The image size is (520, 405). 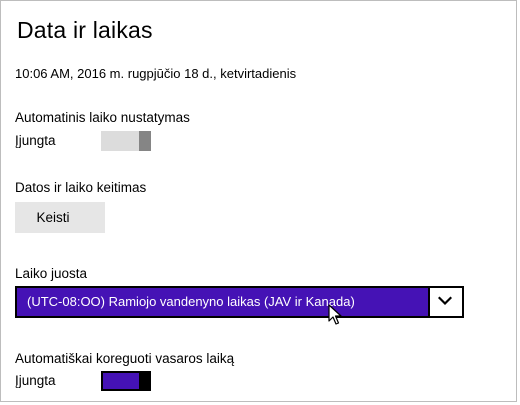 What do you see at coordinates (35, 140) in the screenshot?
I see `auto-time-state-label: Įjungta` at bounding box center [35, 140].